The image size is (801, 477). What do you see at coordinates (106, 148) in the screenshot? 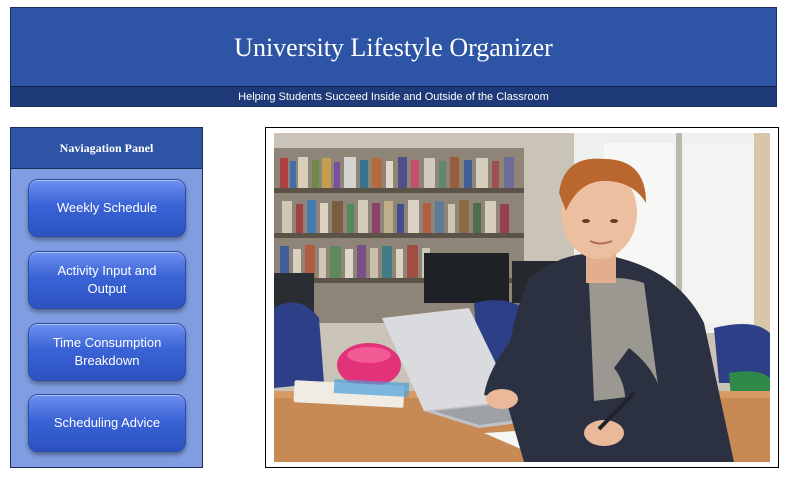
I see `navigation-panel-title: Naviagation Panel` at bounding box center [106, 148].